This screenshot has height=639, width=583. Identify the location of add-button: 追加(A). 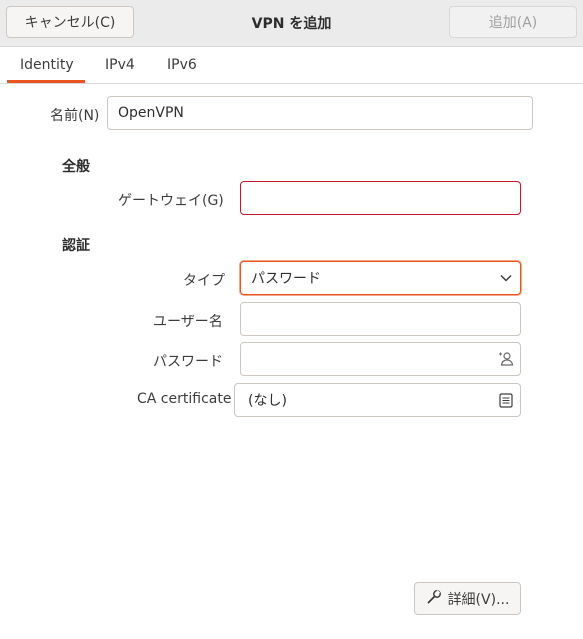
(513, 22).